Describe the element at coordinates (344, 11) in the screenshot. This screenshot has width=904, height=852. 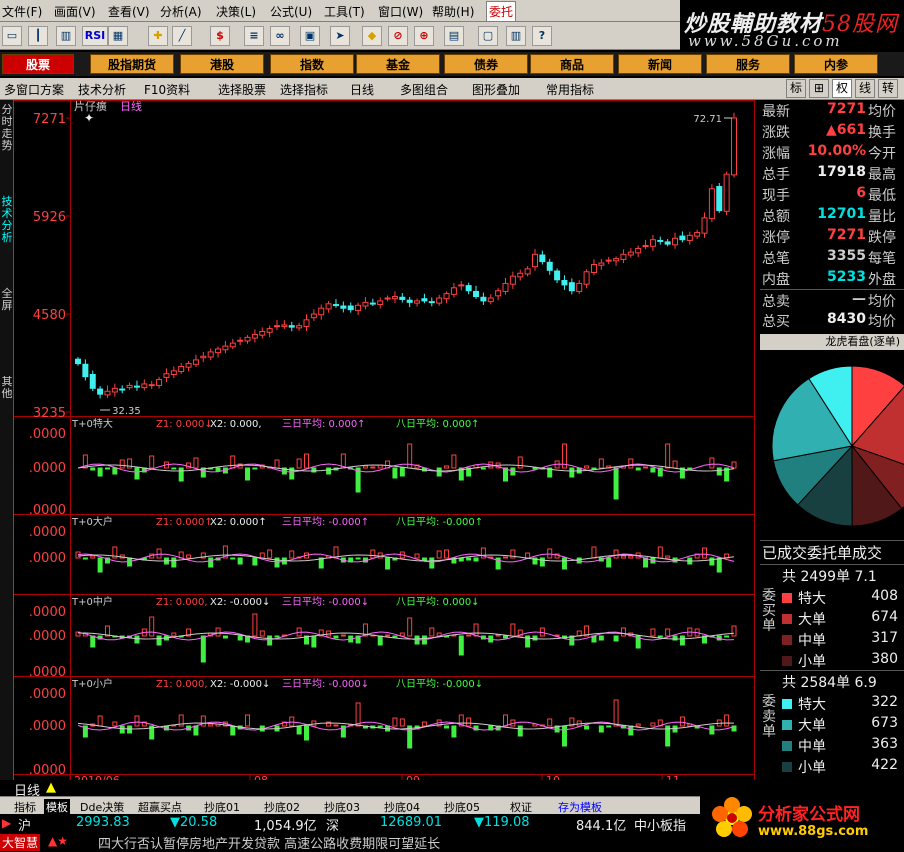
I see `menu-item-6: 工具(T)` at that location.